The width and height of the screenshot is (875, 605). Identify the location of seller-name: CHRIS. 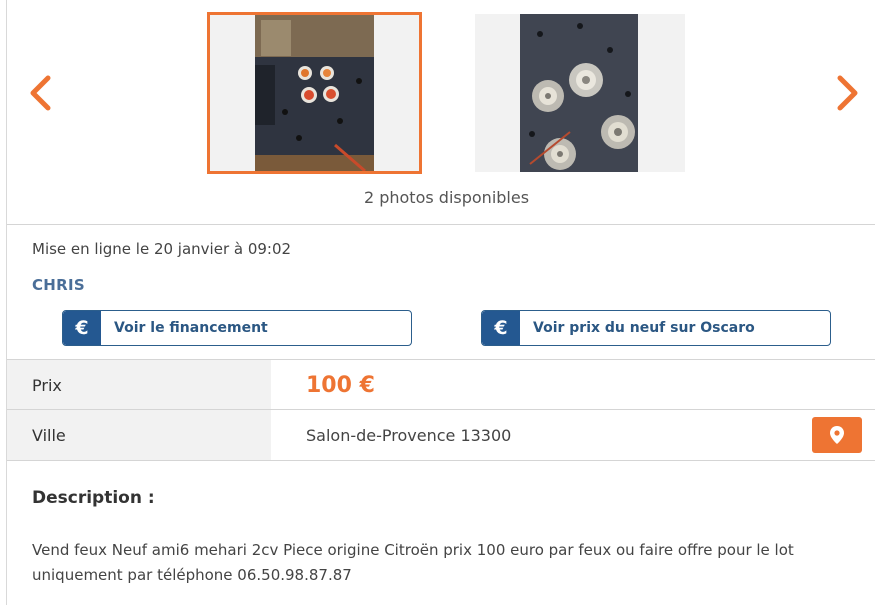
(58, 285).